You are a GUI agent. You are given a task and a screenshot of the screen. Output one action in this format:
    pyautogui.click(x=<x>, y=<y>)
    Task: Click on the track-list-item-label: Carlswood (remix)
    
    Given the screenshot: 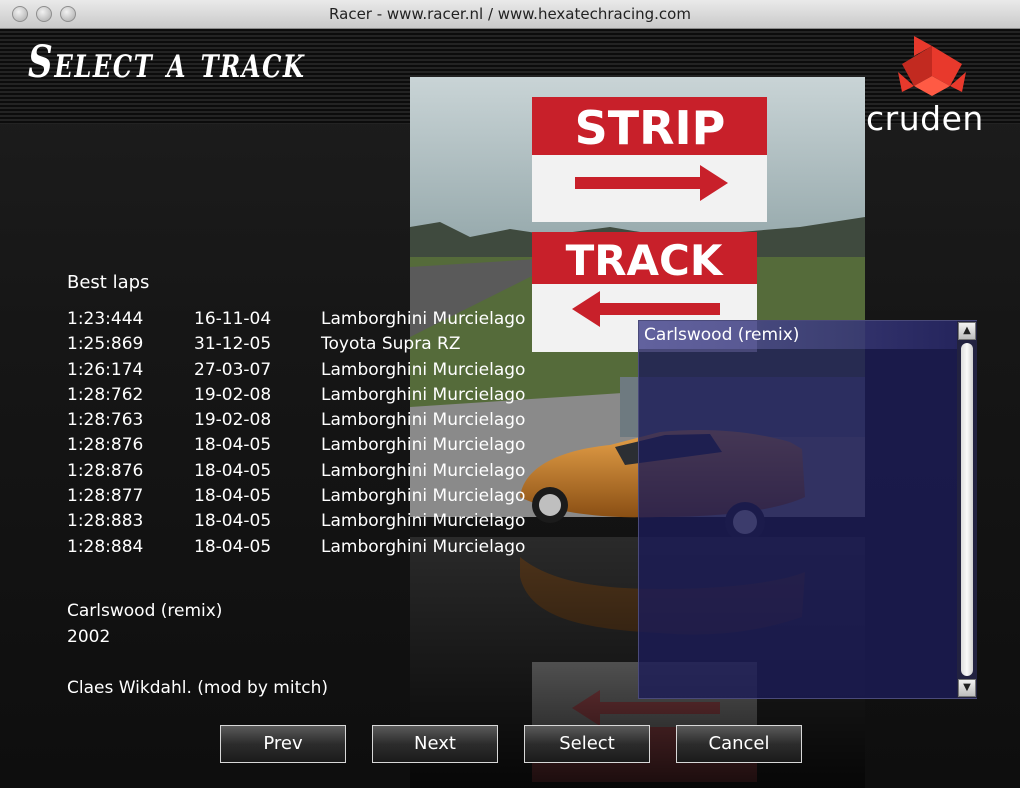 What is the action you would take?
    pyautogui.click(x=722, y=335)
    